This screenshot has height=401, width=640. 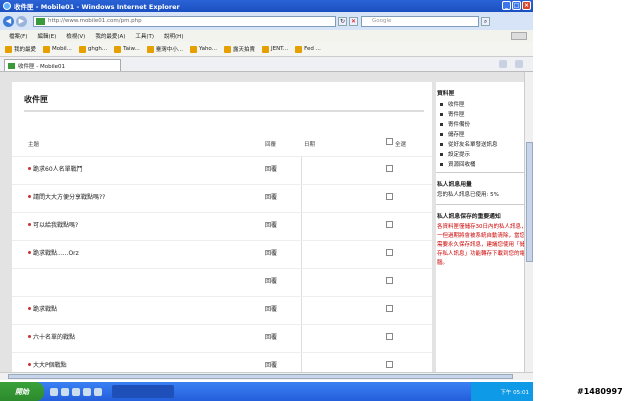 What do you see at coordinates (342, 21) in the screenshot?
I see `refresh-icon: ↻` at bounding box center [342, 21].